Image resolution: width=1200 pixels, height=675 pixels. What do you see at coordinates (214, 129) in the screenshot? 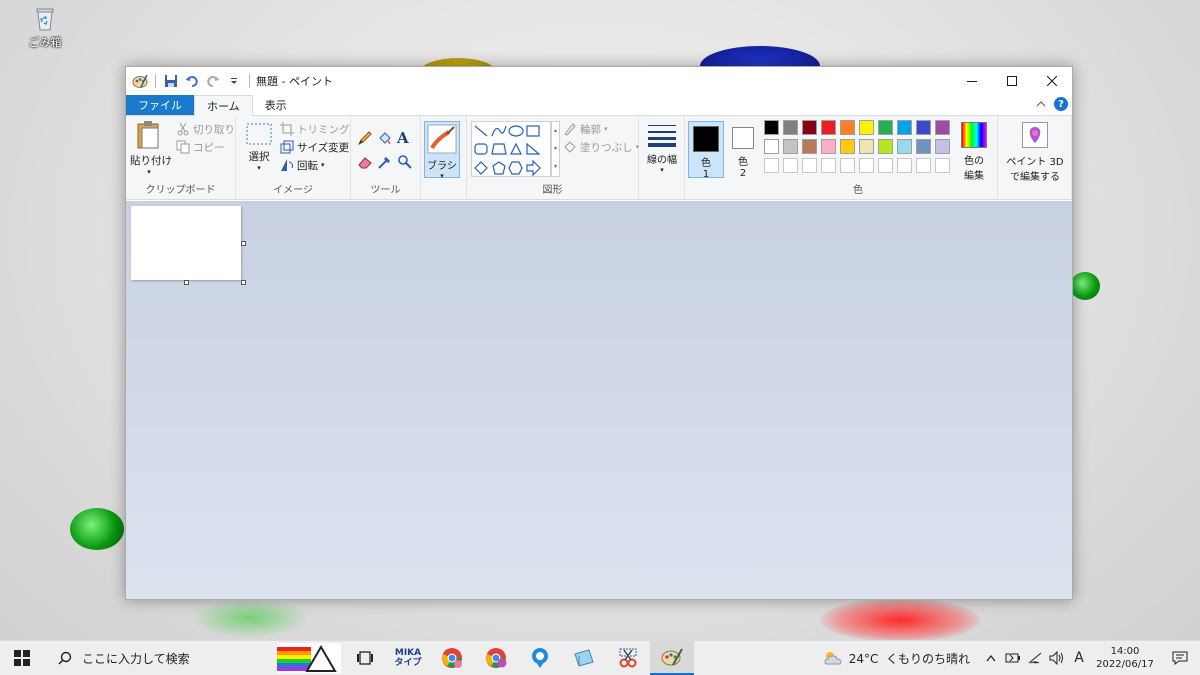
I see `cut-label: 切り取り` at bounding box center [214, 129].